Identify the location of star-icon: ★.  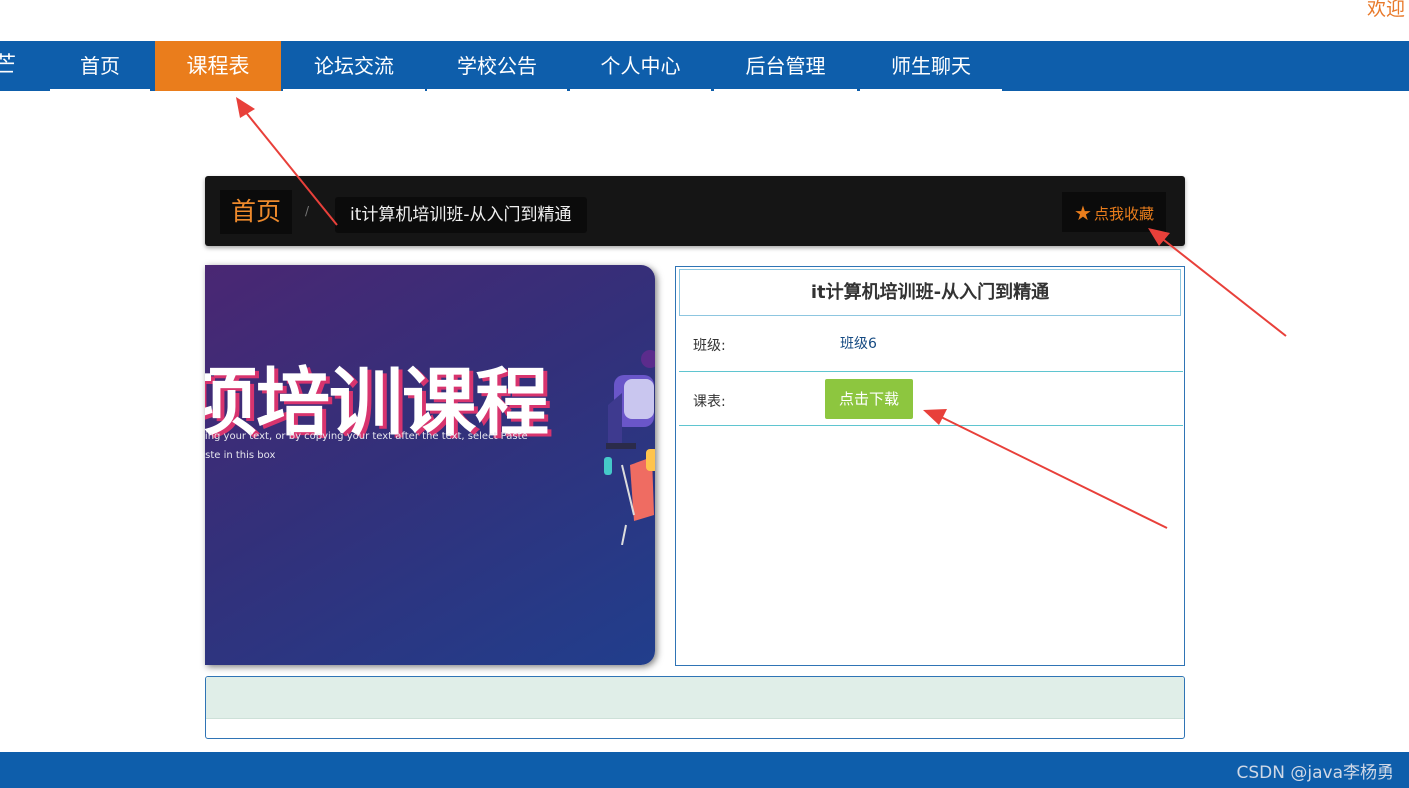
(1083, 213).